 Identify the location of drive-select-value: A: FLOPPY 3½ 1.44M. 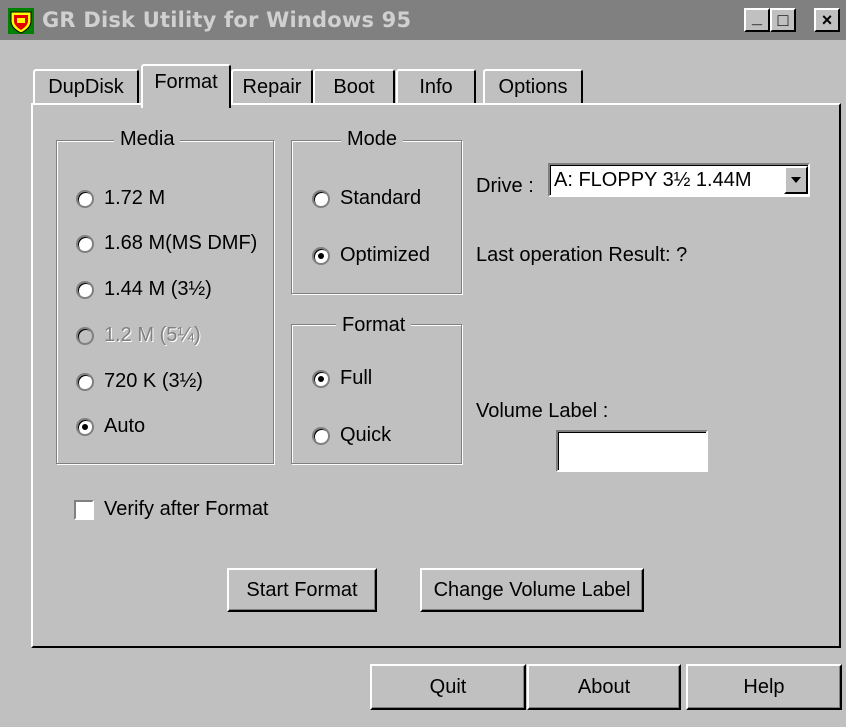
(653, 179).